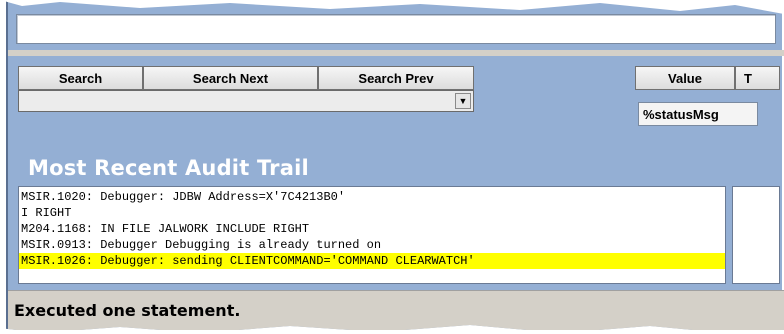 This screenshot has height=334, width=784. What do you see at coordinates (396, 310) in the screenshot?
I see `status-bar: Executed one statement.` at bounding box center [396, 310].